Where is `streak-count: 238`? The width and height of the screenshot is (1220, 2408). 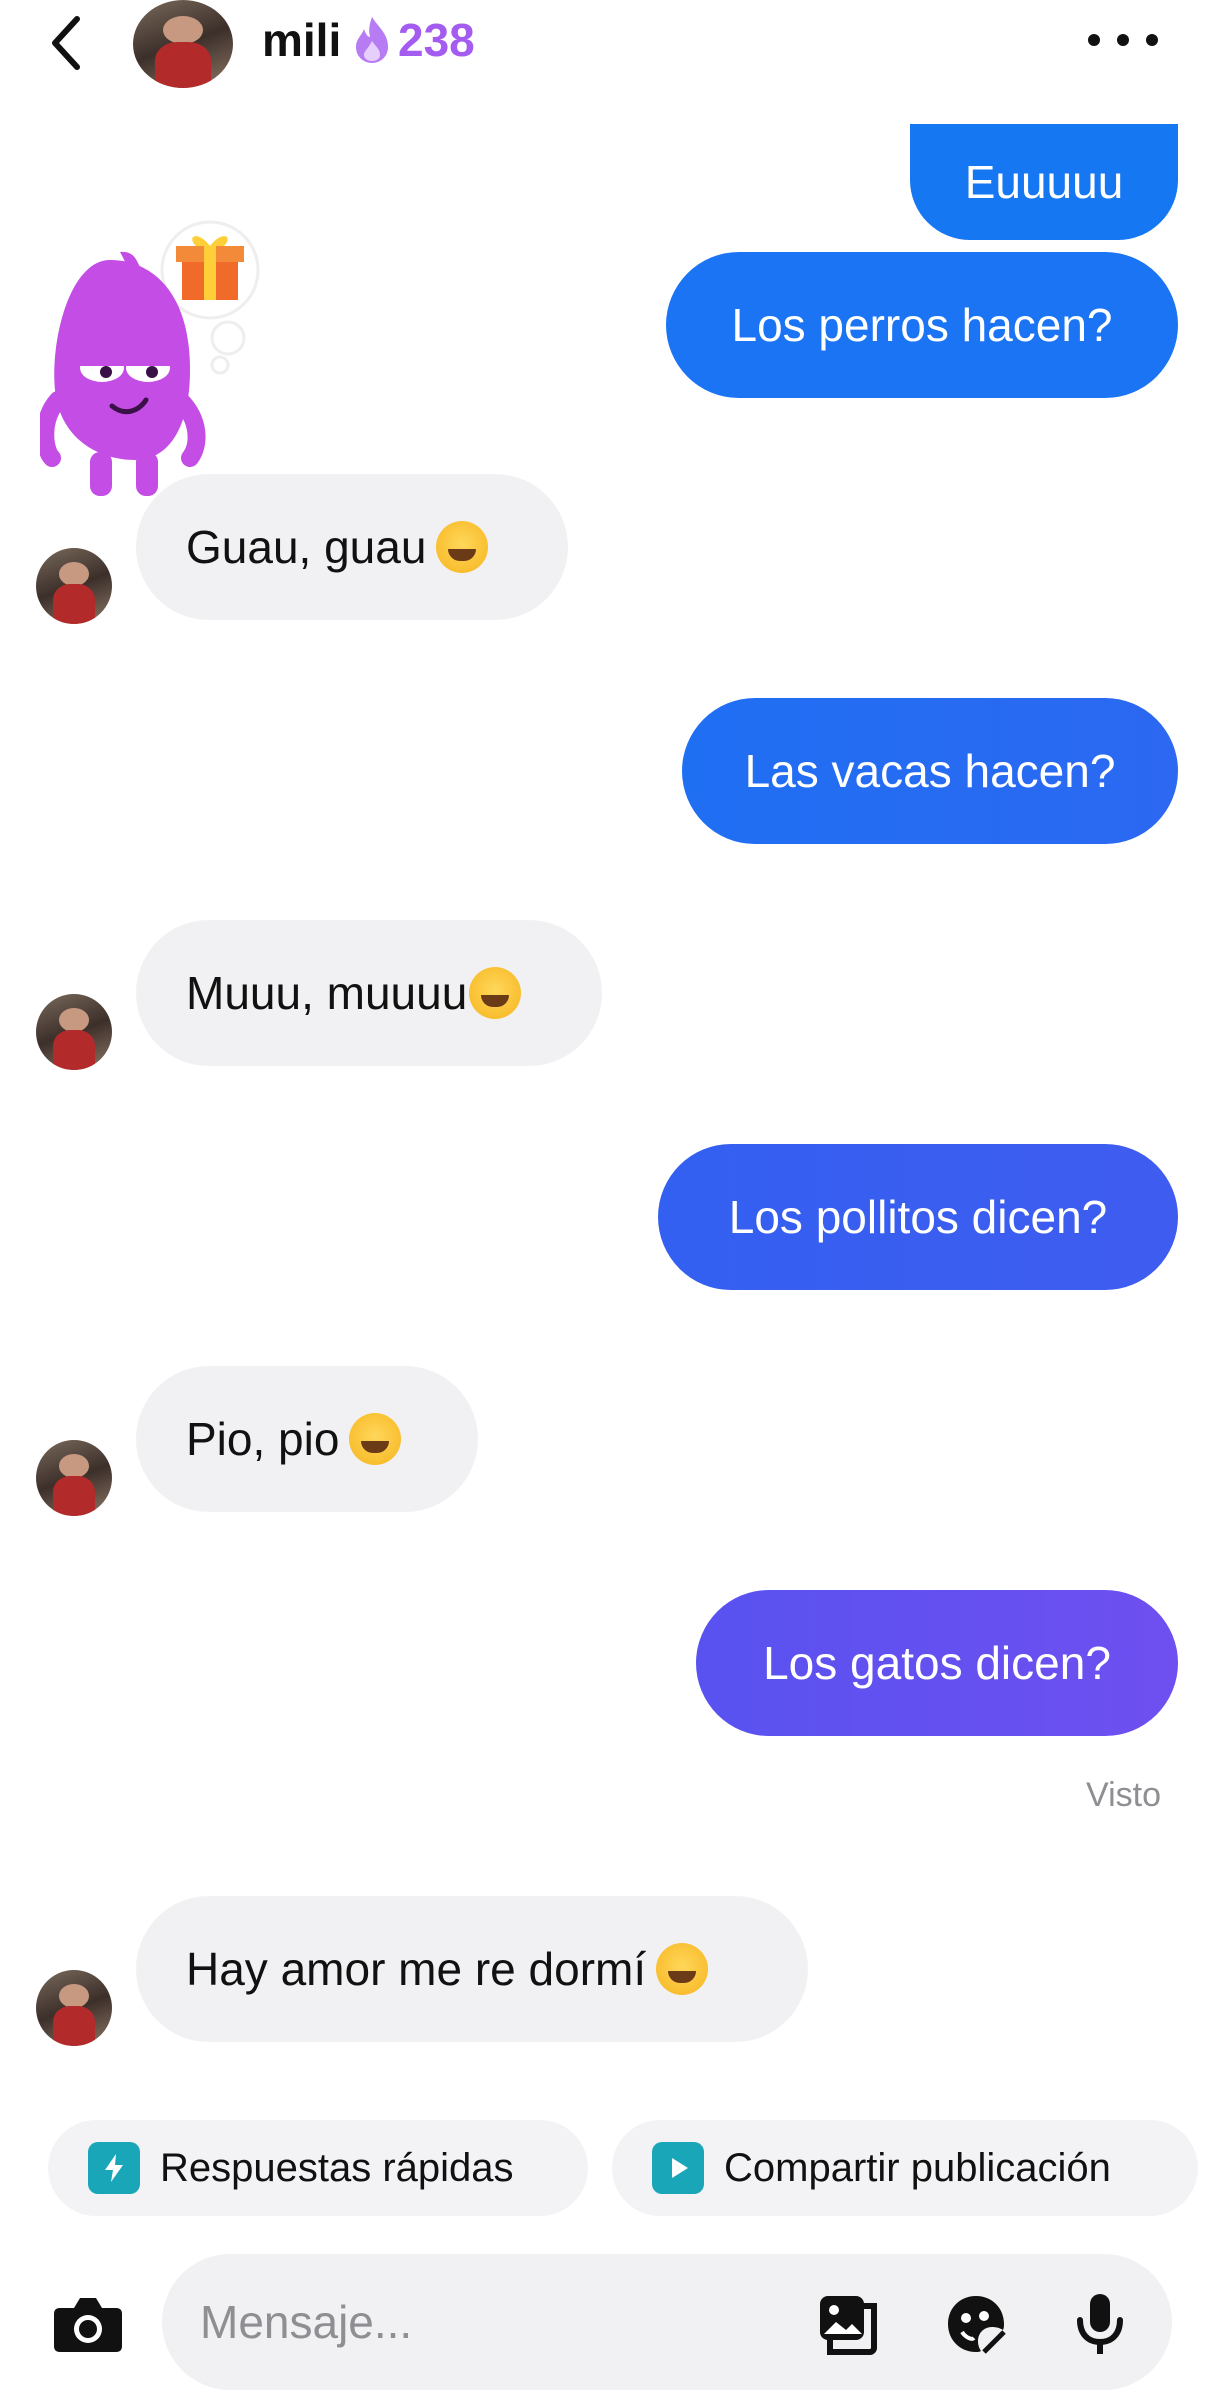 streak-count: 238 is located at coordinates (436, 40).